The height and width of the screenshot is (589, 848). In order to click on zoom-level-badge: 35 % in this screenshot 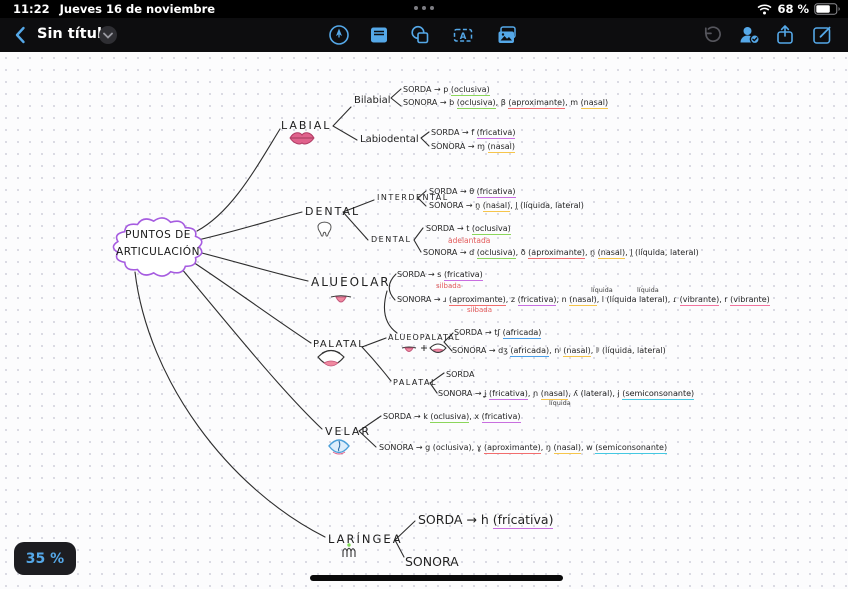, I will do `click(45, 558)`.